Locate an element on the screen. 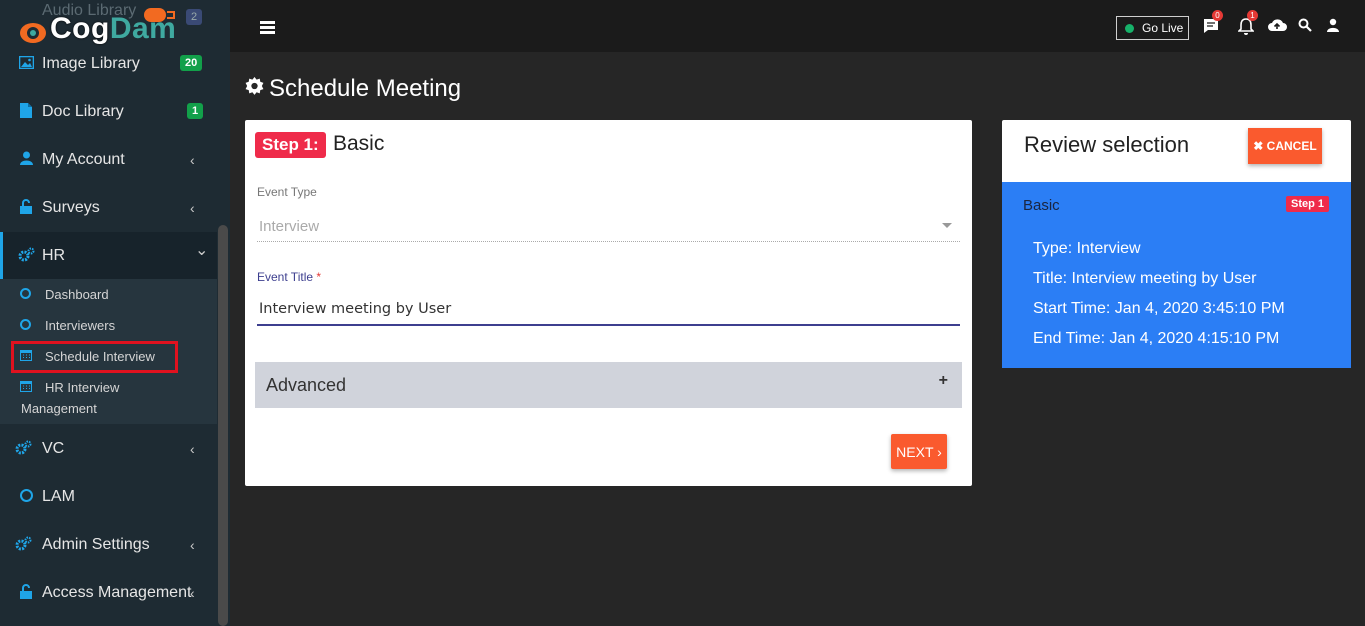  review-line-end-time: End Time: Jan 4, 2020 4:15:10 PM is located at coordinates (1156, 338).